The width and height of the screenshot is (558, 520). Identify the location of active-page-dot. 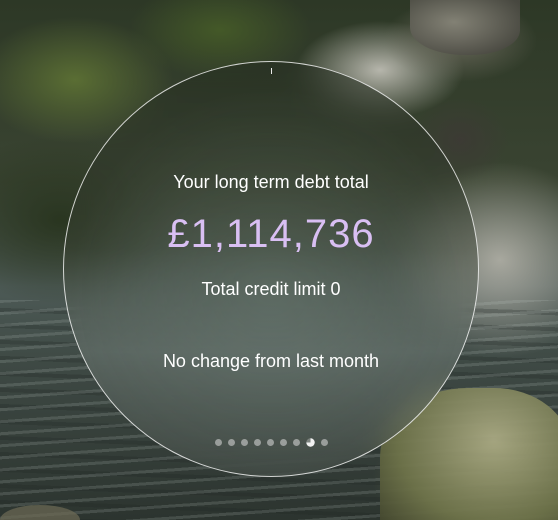
(310, 442).